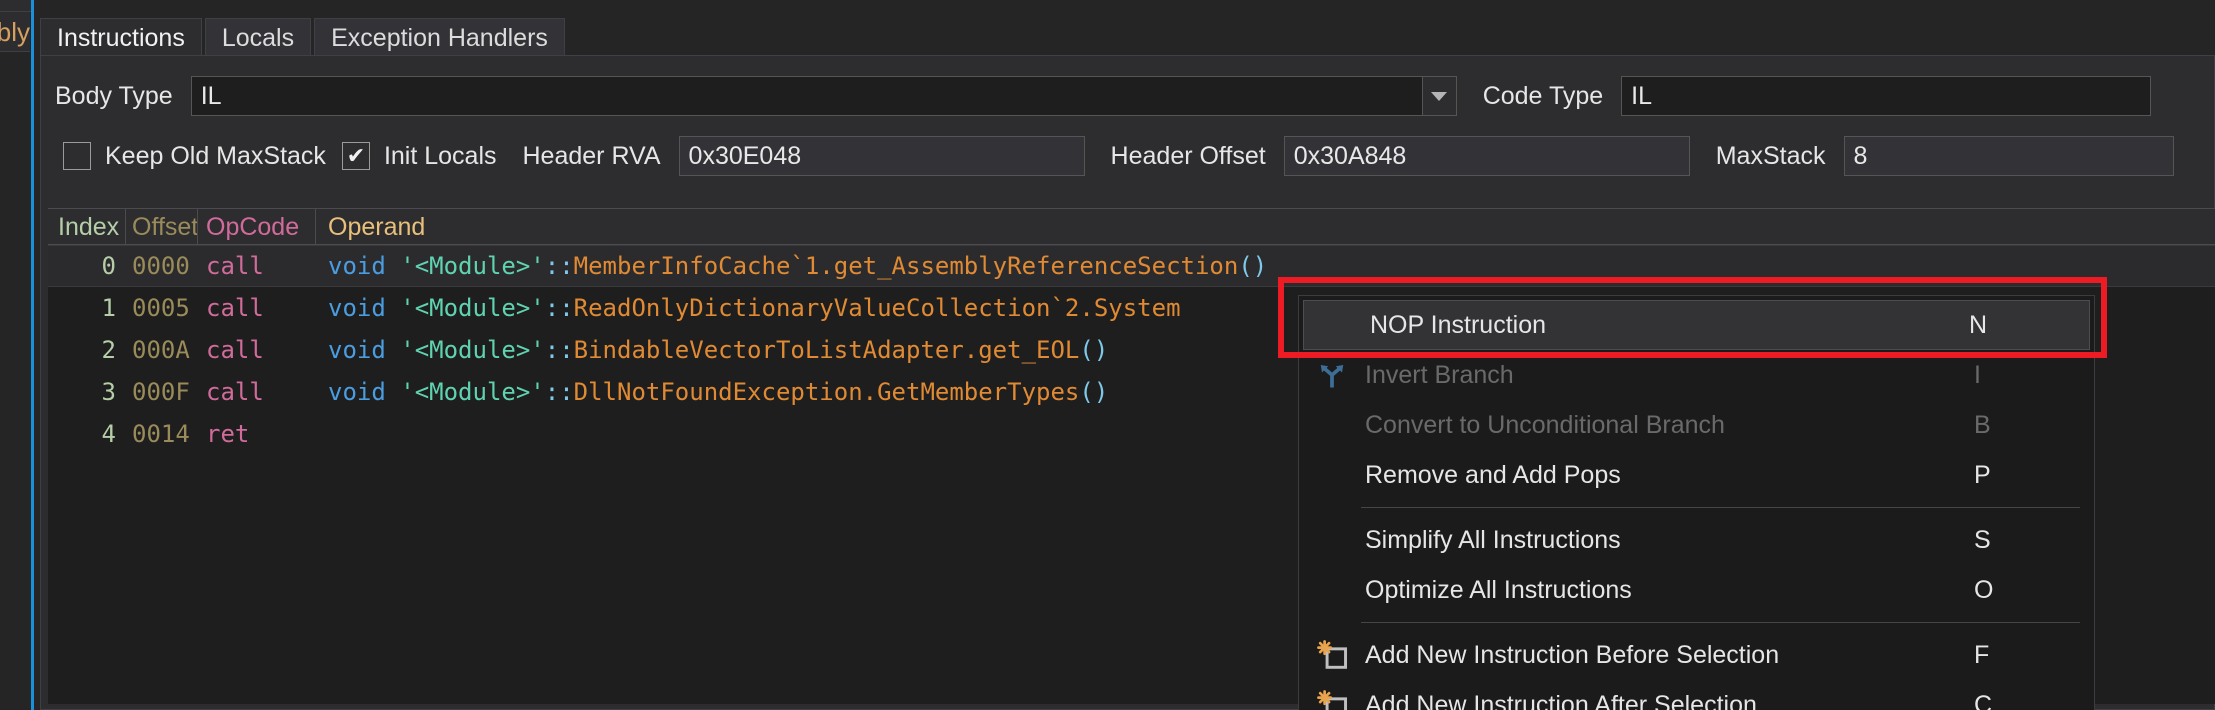  Describe the element at coordinates (826, 392) in the screenshot. I see `operand-token: DllNotFoundException.GetMemberTypes` at that location.